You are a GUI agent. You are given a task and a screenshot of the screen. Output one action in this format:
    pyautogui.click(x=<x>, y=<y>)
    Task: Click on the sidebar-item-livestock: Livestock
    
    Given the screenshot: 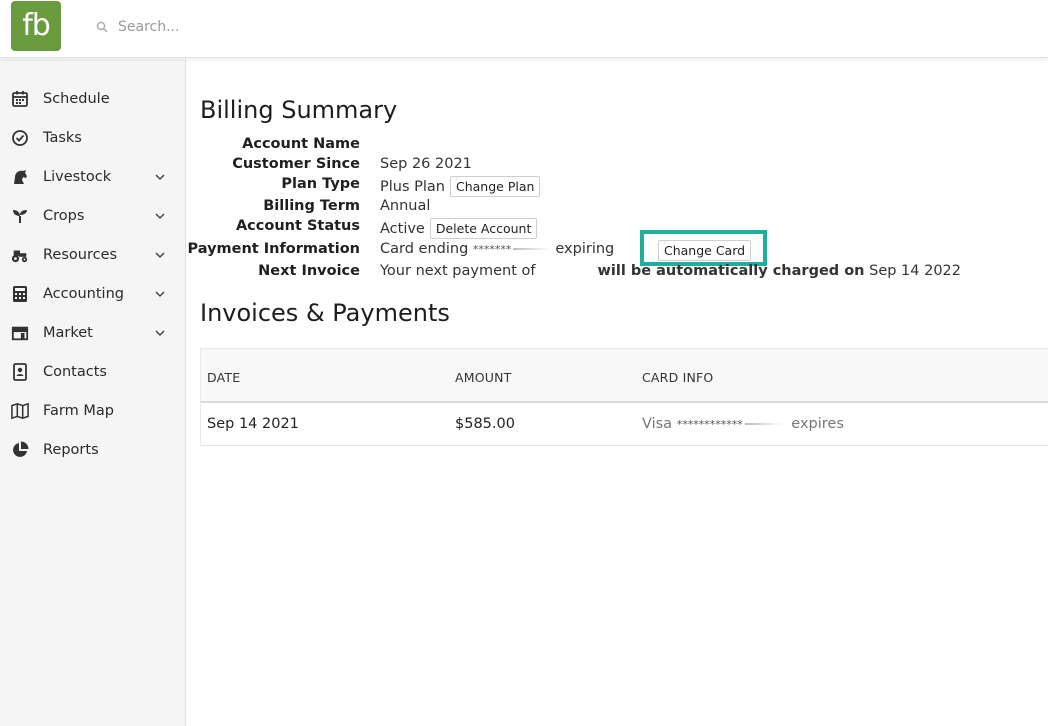 What is the action you would take?
    pyautogui.click(x=93, y=177)
    